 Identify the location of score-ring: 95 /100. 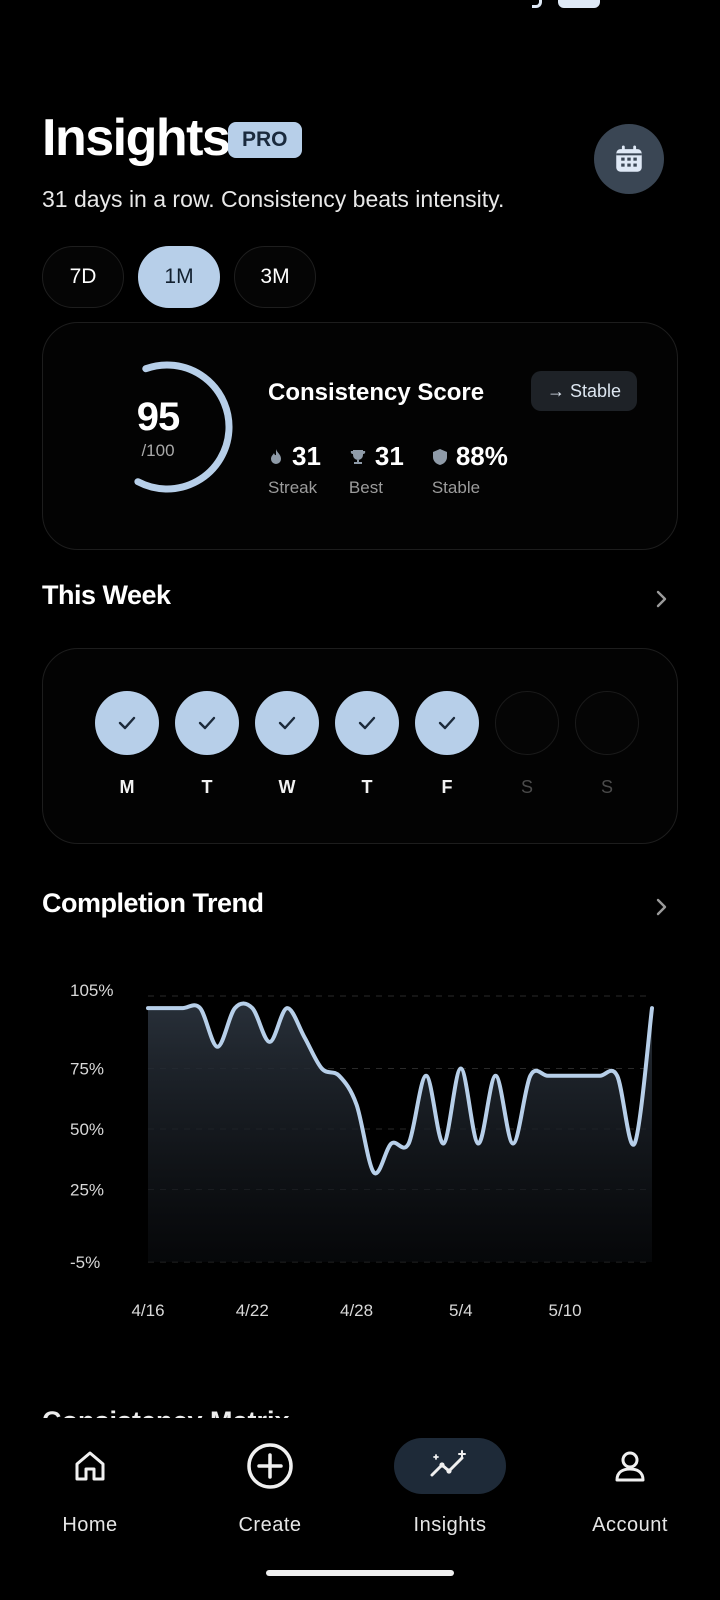
(167, 427).